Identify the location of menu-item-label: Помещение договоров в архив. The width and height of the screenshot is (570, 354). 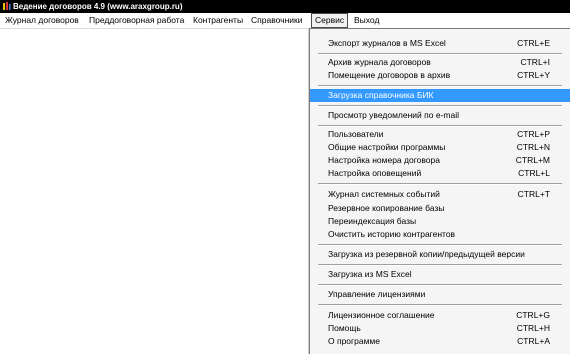
(389, 75).